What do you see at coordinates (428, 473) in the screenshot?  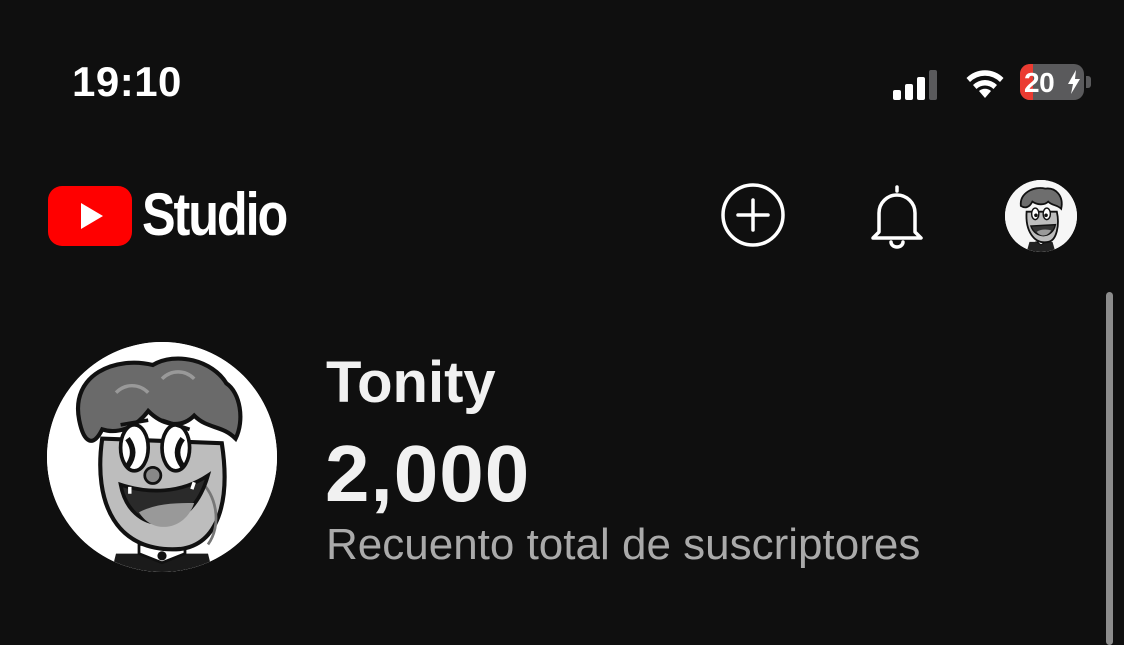 I see `subscriber-count: 2,000` at bounding box center [428, 473].